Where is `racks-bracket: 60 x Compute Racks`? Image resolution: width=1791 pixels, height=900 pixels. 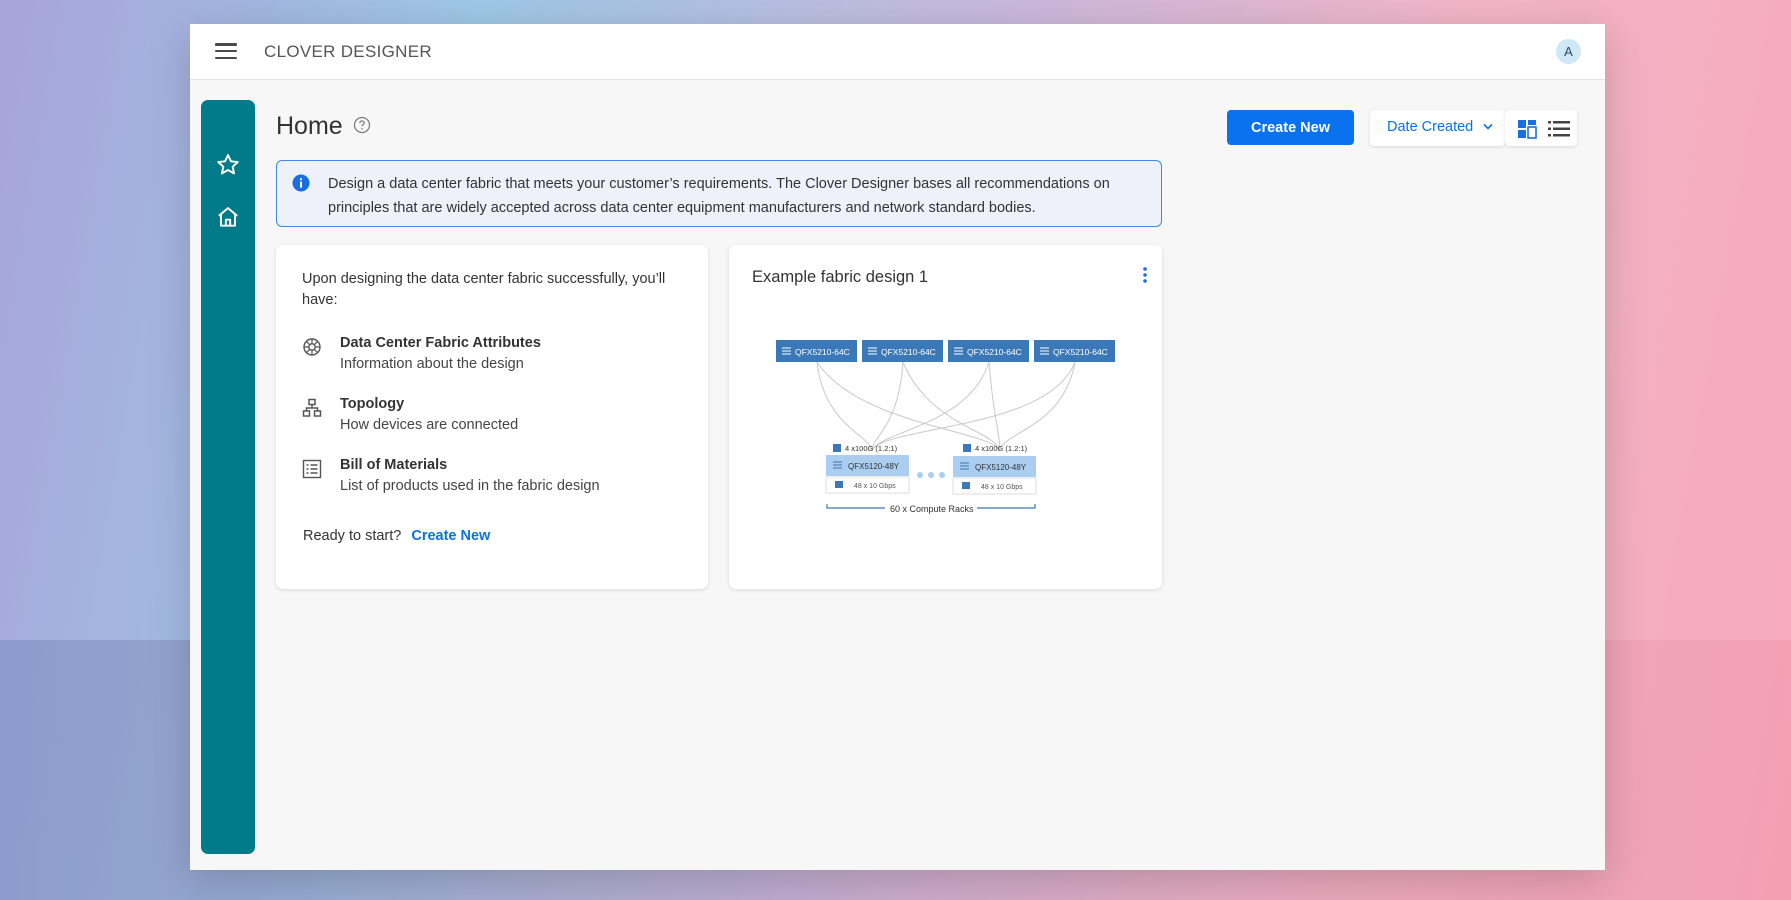 racks-bracket: 60 x Compute Racks is located at coordinates (931, 509).